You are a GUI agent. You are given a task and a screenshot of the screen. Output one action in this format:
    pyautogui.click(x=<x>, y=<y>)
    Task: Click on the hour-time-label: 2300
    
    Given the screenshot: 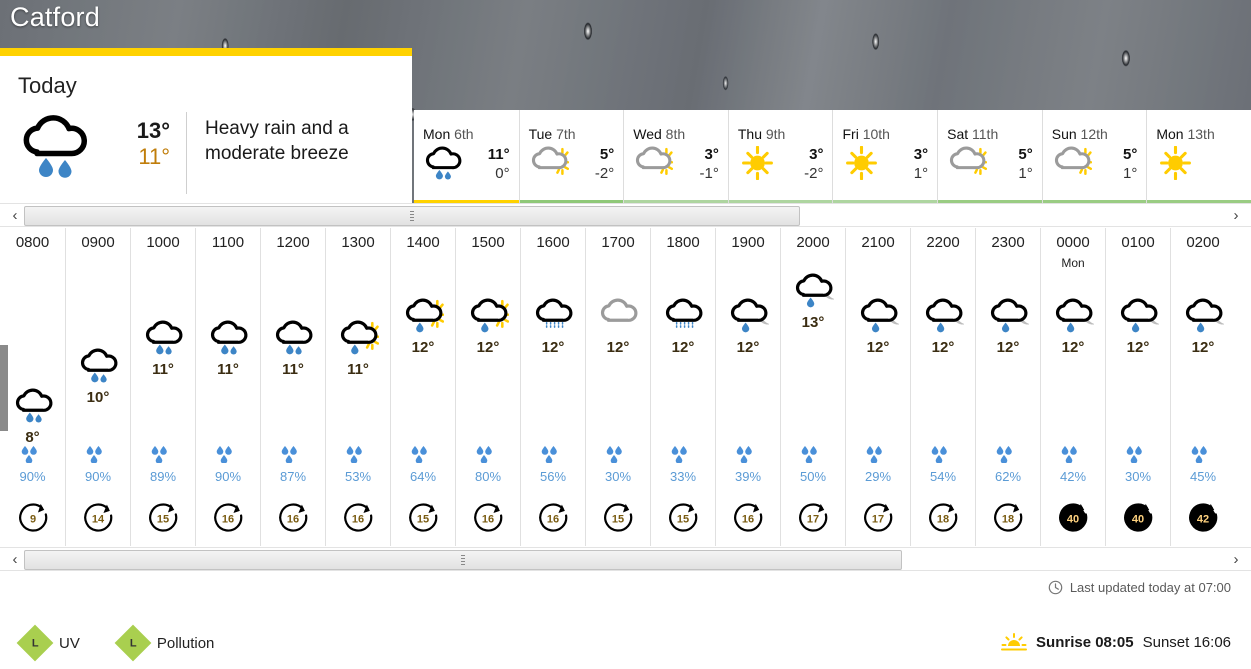 What is the action you would take?
    pyautogui.click(x=1008, y=242)
    